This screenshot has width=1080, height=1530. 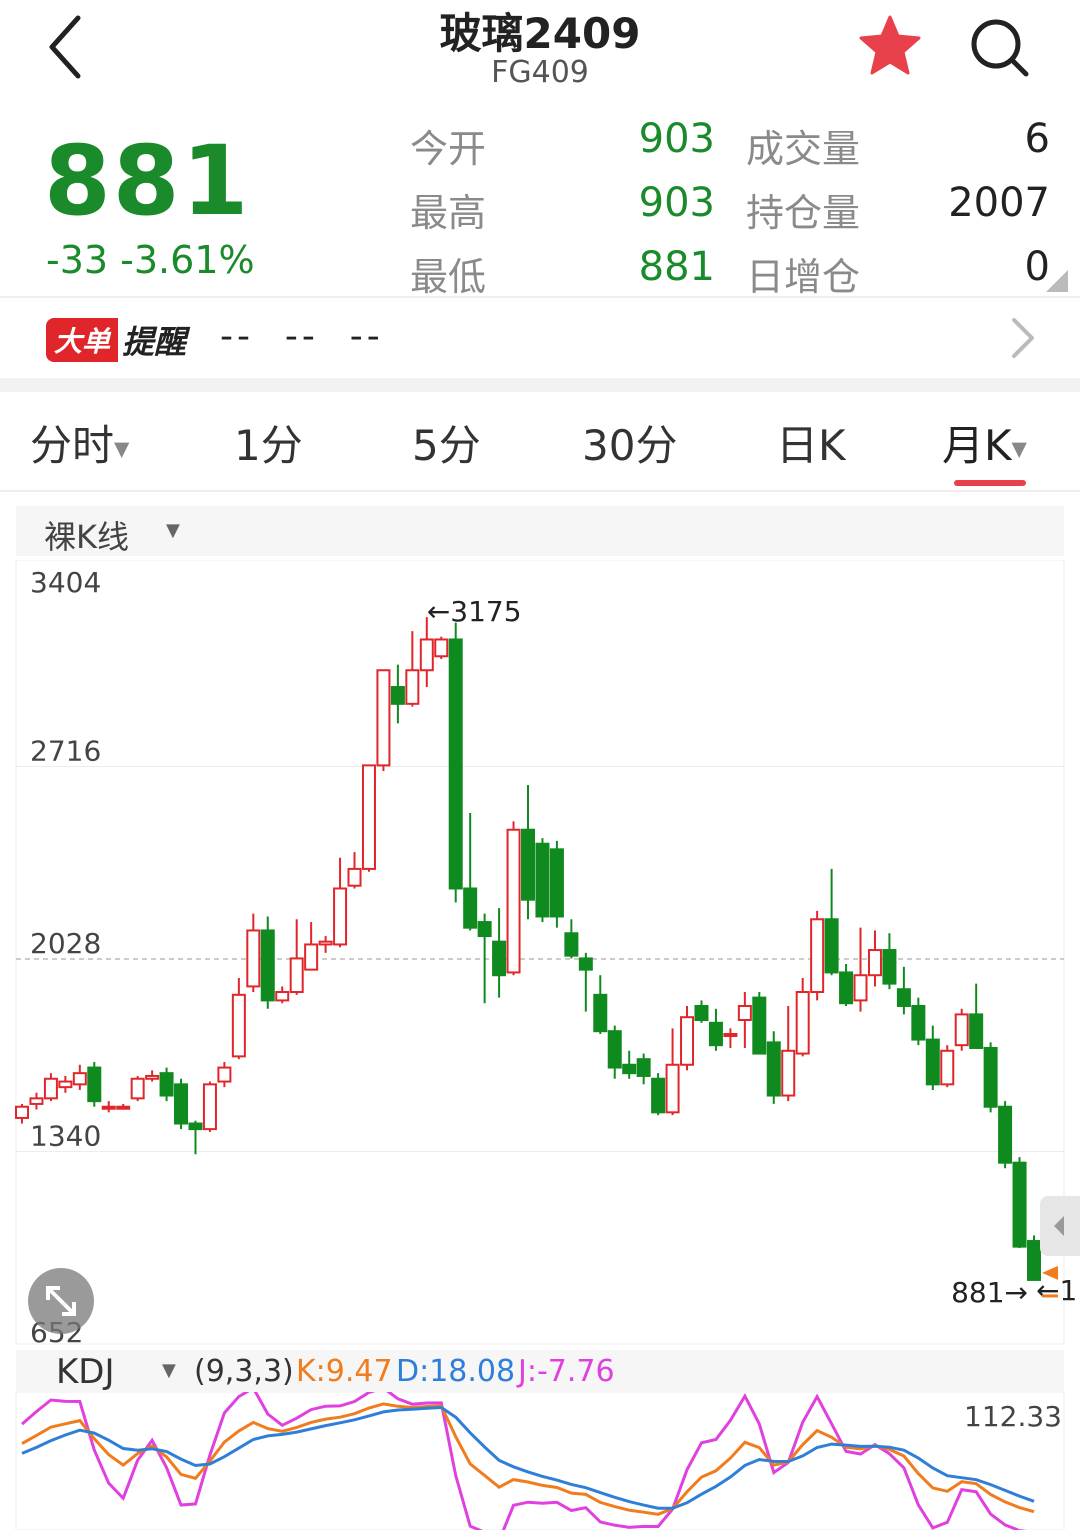 What do you see at coordinates (302, 336) in the screenshot?
I see `alert-placeholder: -- -- --` at bounding box center [302, 336].